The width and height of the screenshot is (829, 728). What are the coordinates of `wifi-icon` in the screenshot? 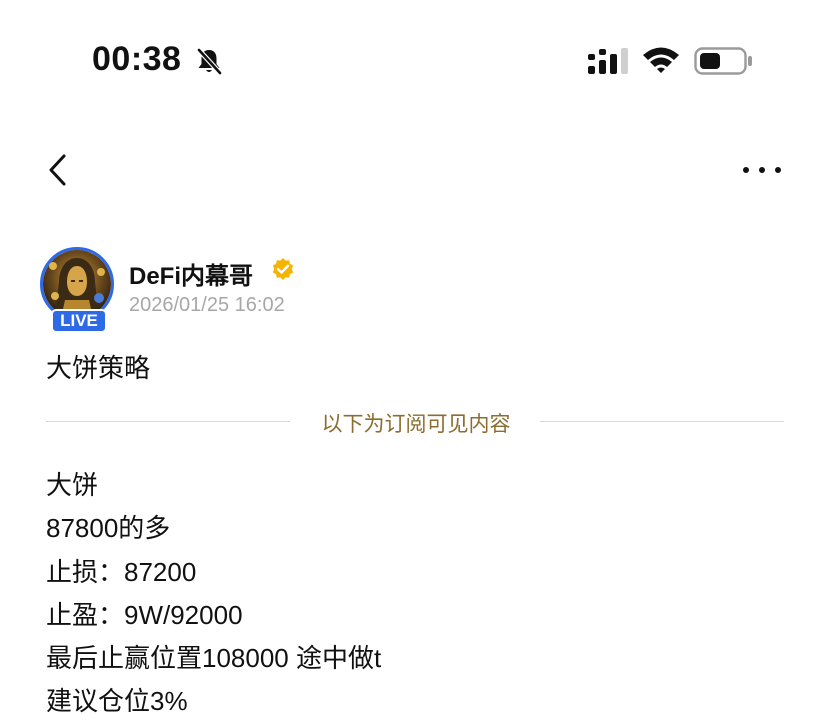 It's located at (661, 60).